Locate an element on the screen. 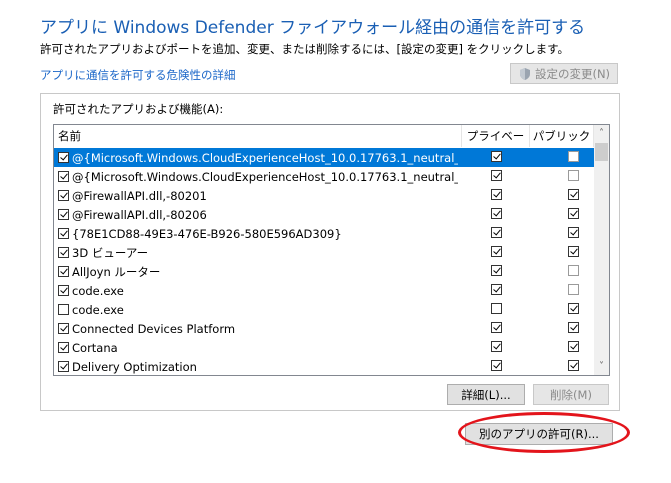 The image size is (671, 483). app-name: Delivery Optimization is located at coordinates (134, 366).